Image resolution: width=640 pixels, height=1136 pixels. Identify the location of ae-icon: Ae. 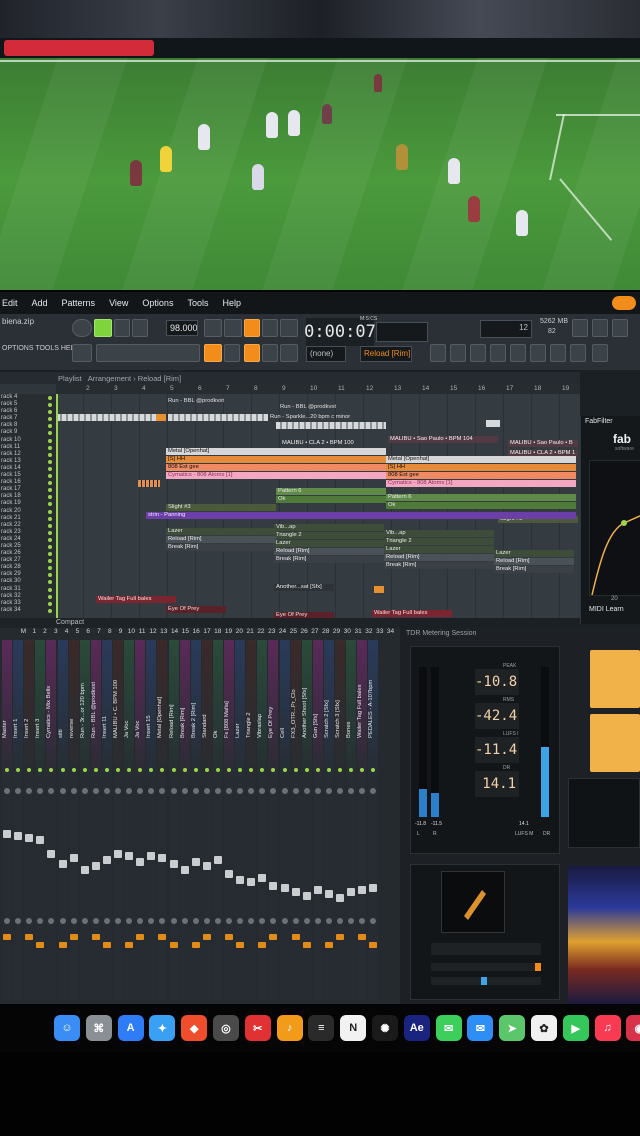
(416, 1028).